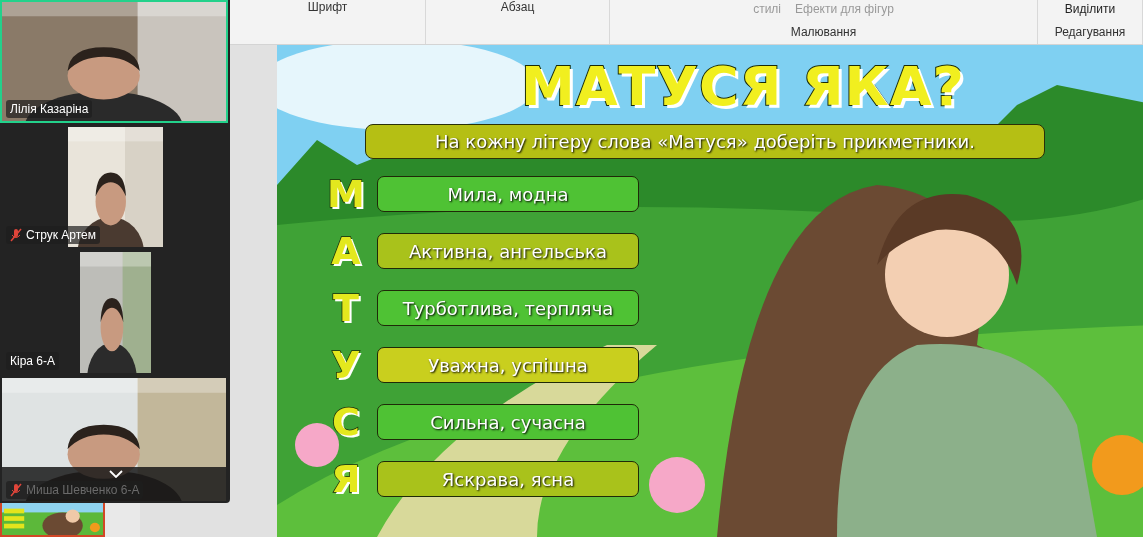 This screenshot has height=537, width=1143. What do you see at coordinates (32, 361) in the screenshot?
I see `participant-name: Кіра 6-А` at bounding box center [32, 361].